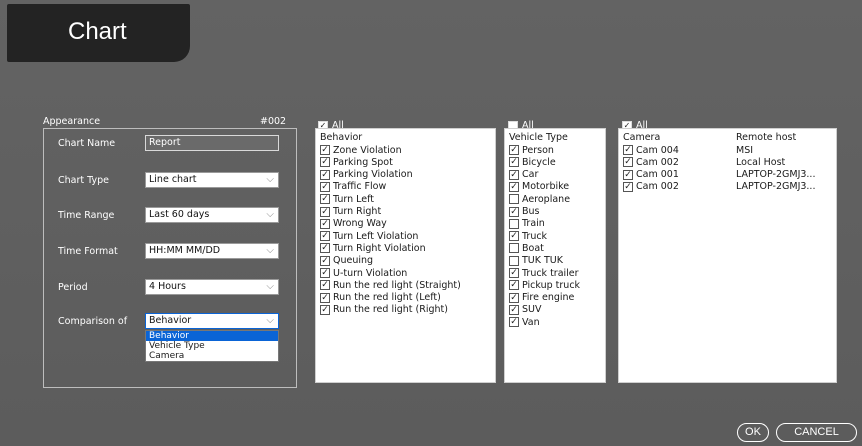 The height and width of the screenshot is (446, 862). What do you see at coordinates (212, 346) in the screenshot?
I see `dropdown-option-vehicle-type: Vehicle Type` at bounding box center [212, 346].